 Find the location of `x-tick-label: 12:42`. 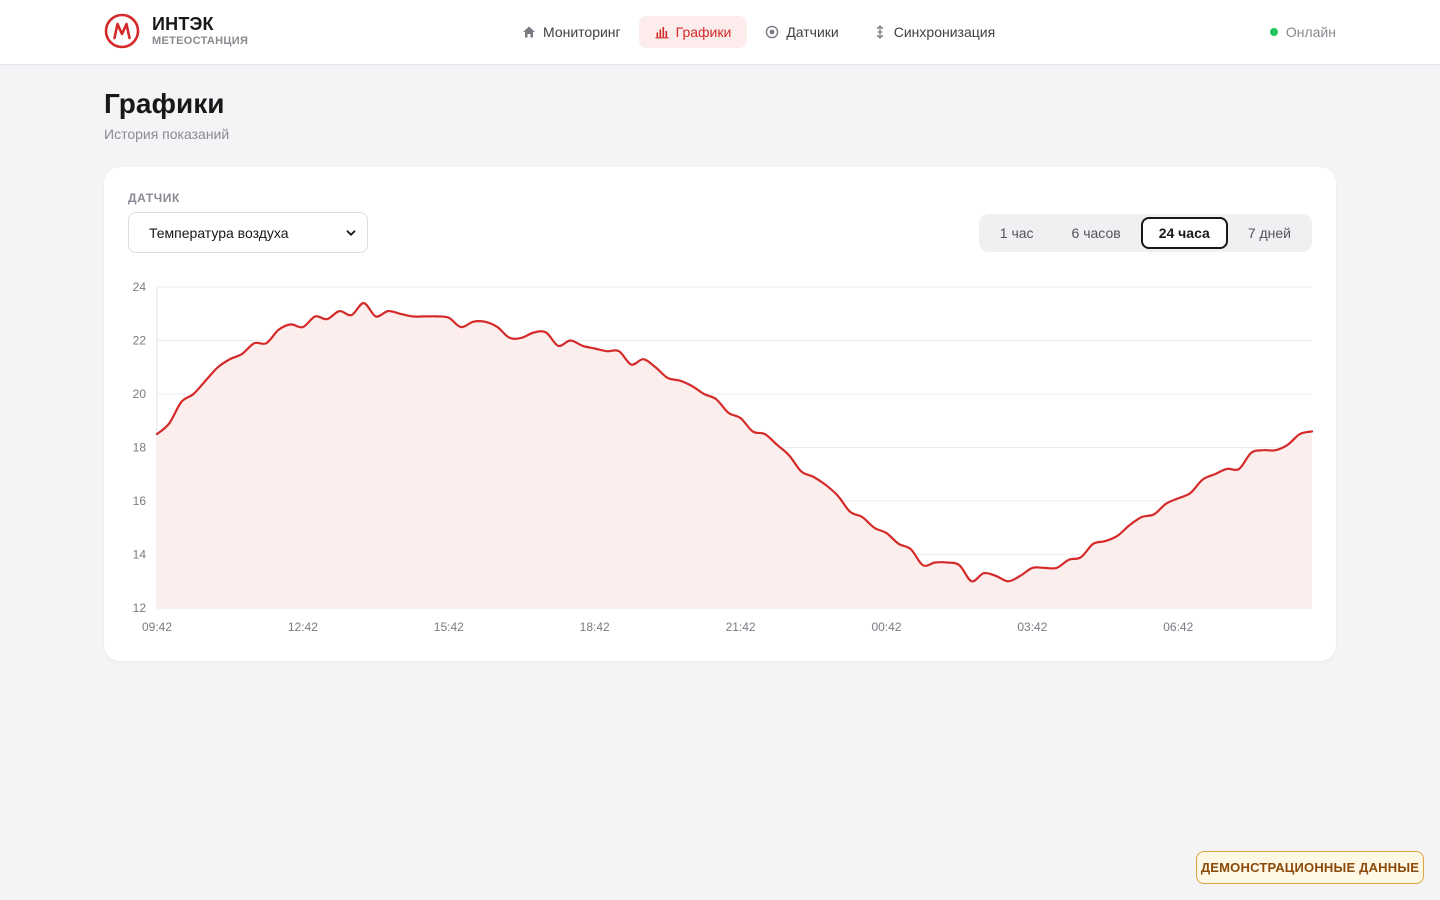

x-tick-label: 12:42 is located at coordinates (303, 627).